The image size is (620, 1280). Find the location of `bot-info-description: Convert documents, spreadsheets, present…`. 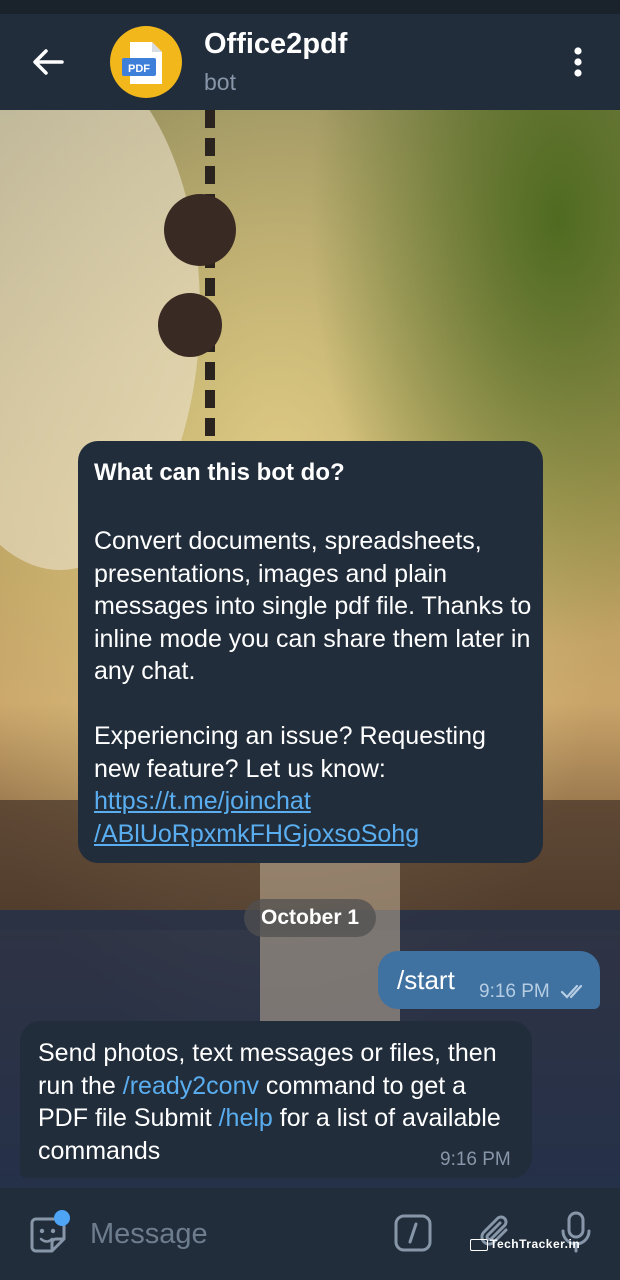

bot-info-description: Convert documents, spreadsheets, present… is located at coordinates (313, 606).